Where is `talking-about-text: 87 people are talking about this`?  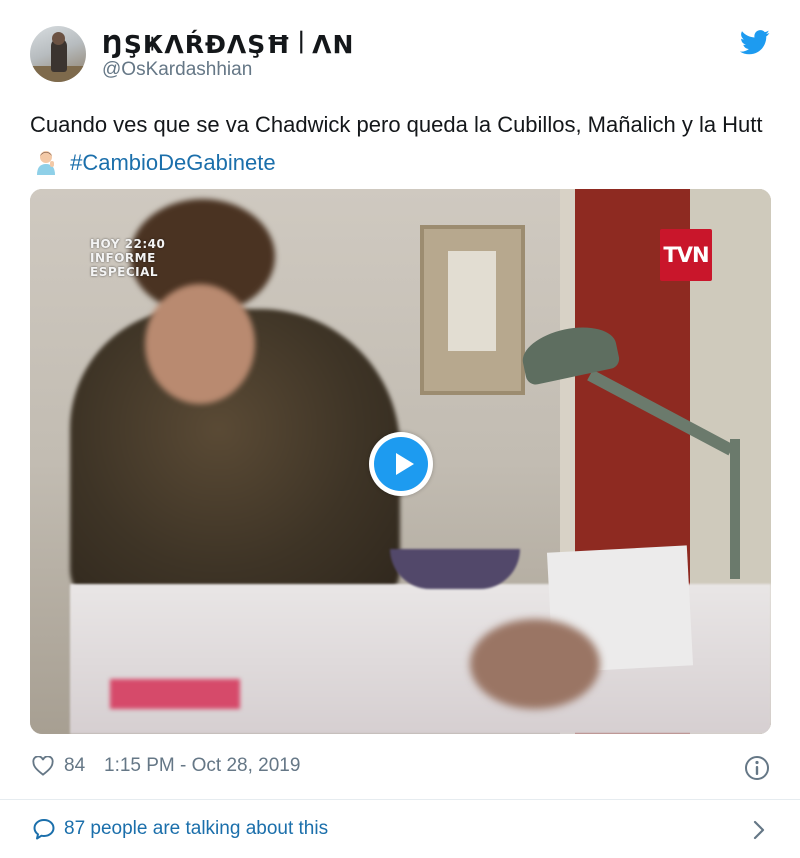
talking-about-text: 87 people are talking about this is located at coordinates (196, 829).